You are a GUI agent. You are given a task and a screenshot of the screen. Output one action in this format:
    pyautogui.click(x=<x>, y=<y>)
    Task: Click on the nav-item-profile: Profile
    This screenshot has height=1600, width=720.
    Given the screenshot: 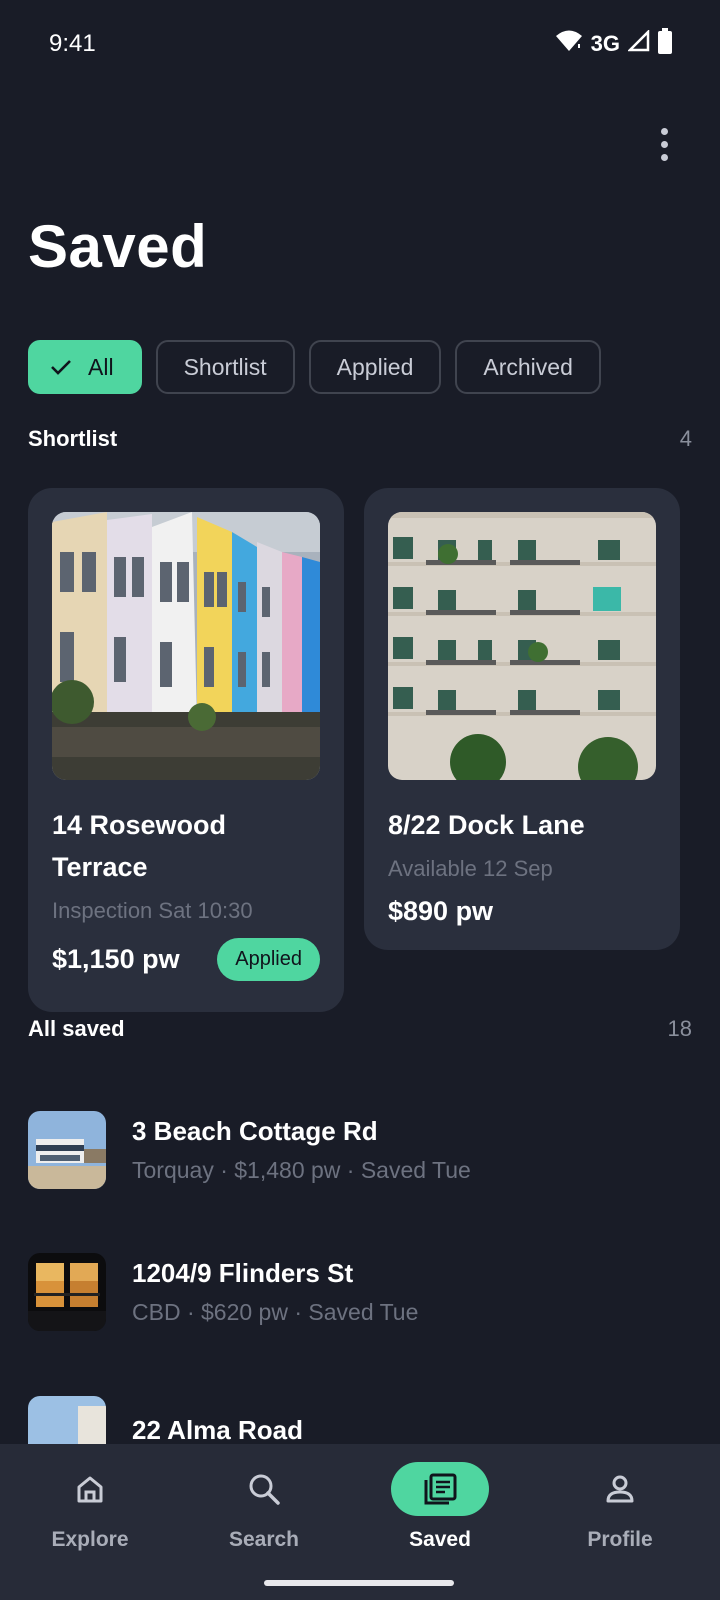 What is the action you would take?
    pyautogui.click(x=620, y=1507)
    